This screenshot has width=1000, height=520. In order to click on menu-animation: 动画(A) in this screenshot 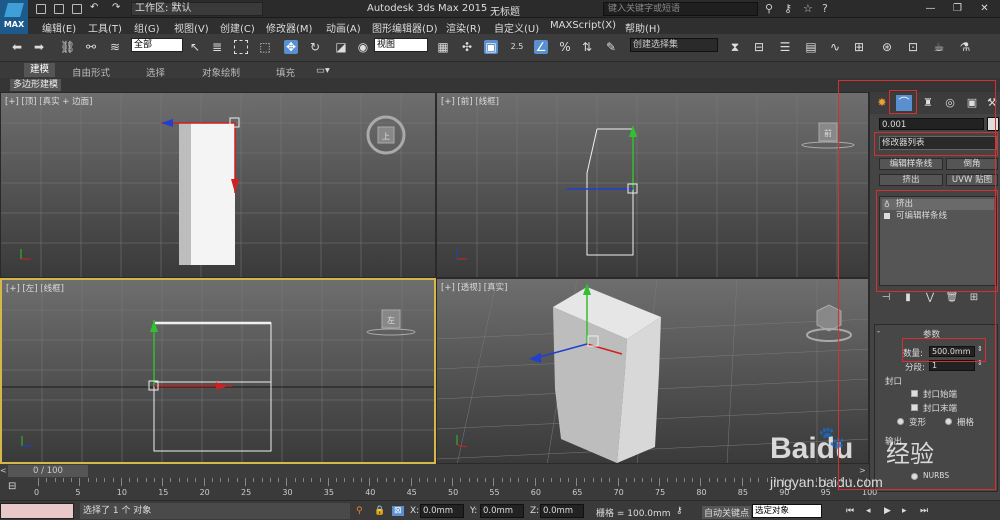, I will do `click(343, 27)`.